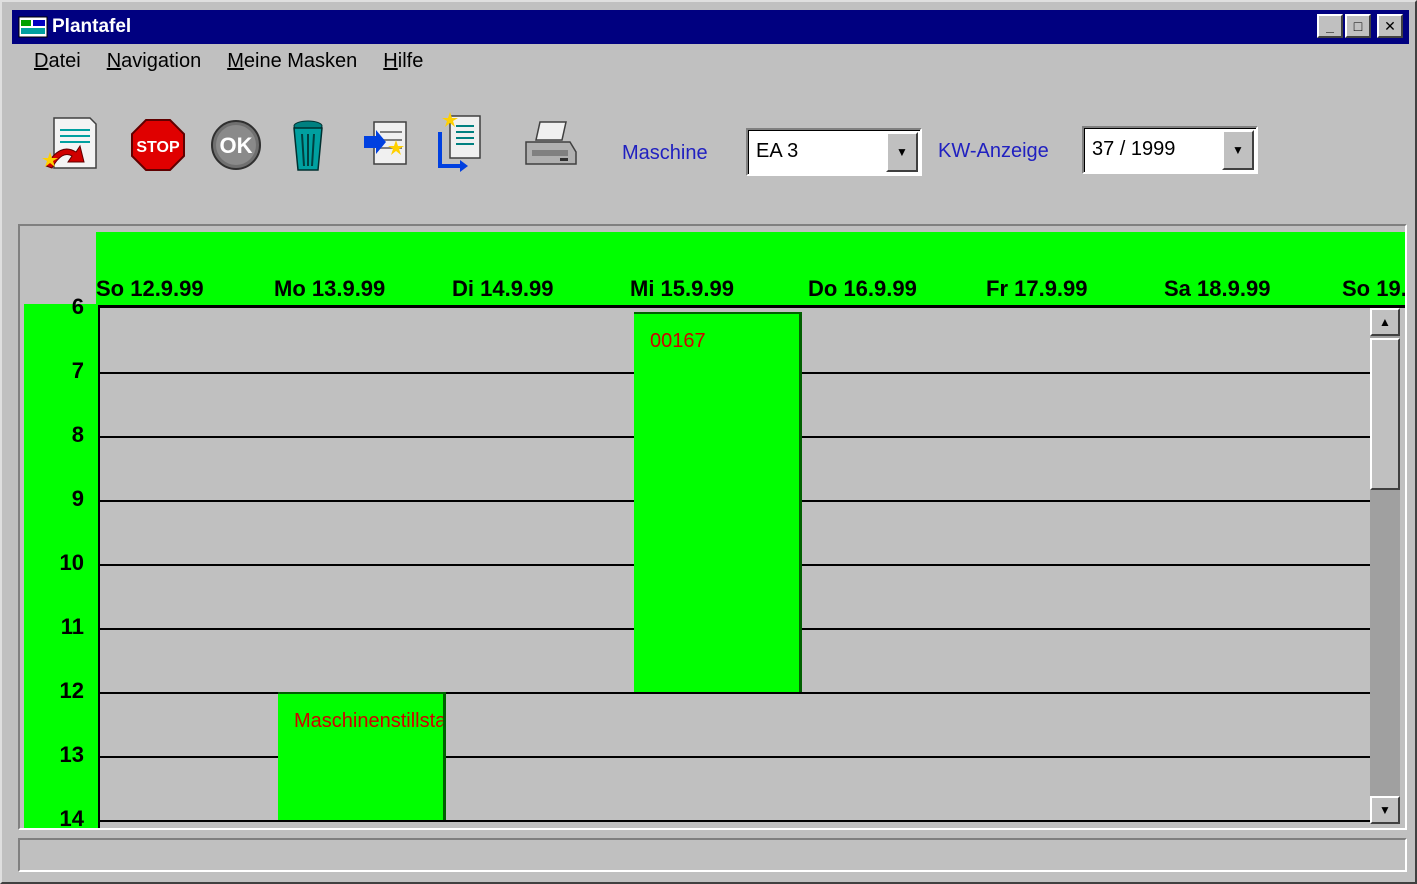 The image size is (1417, 884). What do you see at coordinates (710, 27) in the screenshot?
I see `title-bar: Plantafel _ □ ✕` at bounding box center [710, 27].